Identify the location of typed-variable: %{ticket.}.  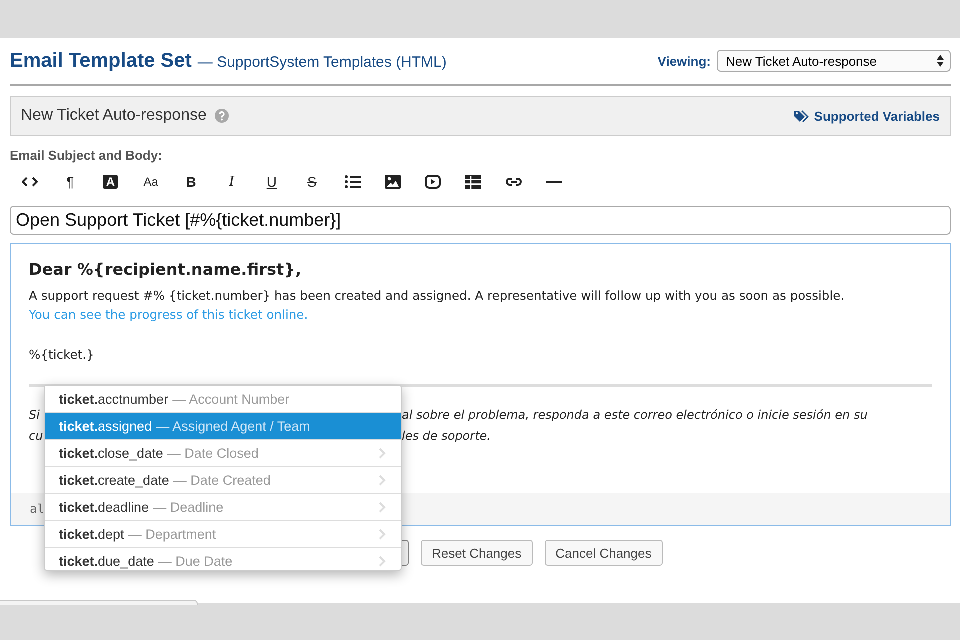
(62, 355).